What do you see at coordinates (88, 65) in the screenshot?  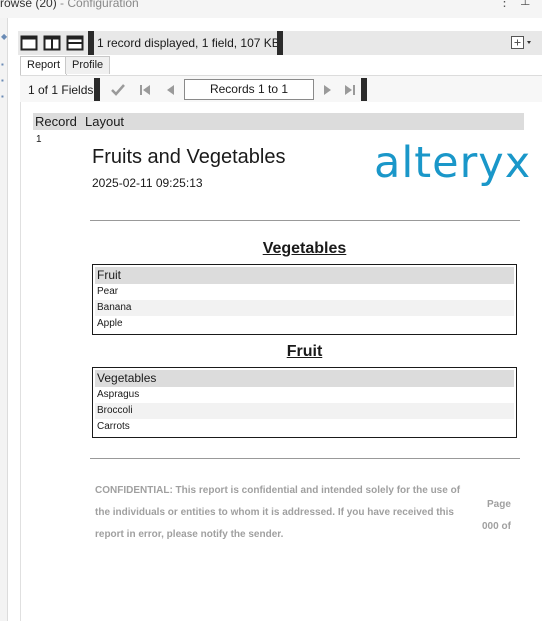 I see `tab-profile: Profile` at bounding box center [88, 65].